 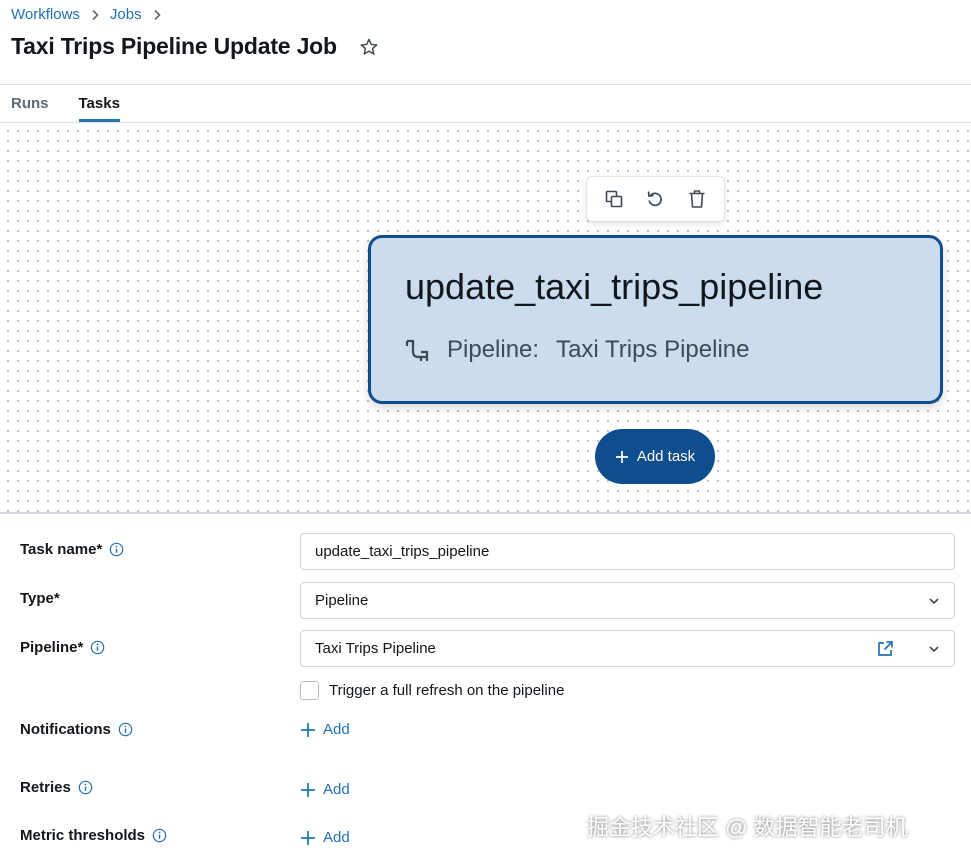 I want to click on add-metric-threshold-button: Add, so click(x=325, y=837).